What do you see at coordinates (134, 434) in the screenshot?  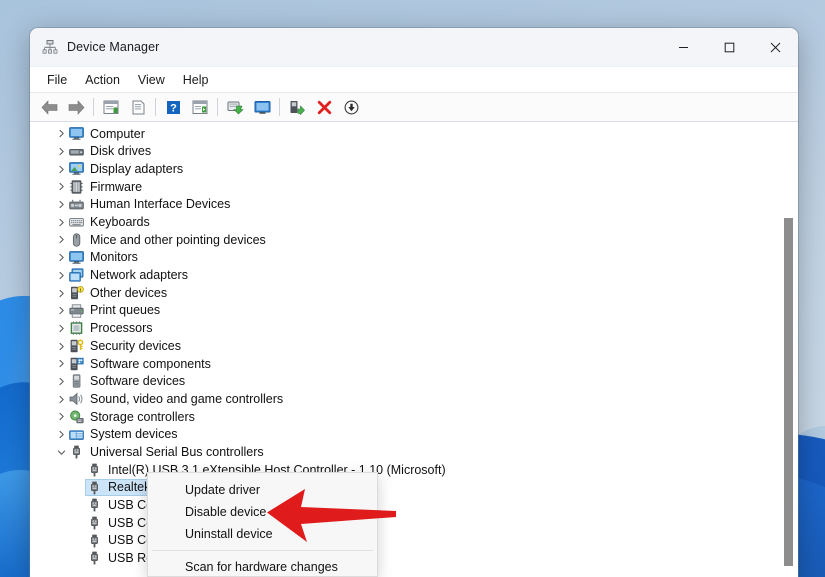 I see `tree-item-label: System devices` at bounding box center [134, 434].